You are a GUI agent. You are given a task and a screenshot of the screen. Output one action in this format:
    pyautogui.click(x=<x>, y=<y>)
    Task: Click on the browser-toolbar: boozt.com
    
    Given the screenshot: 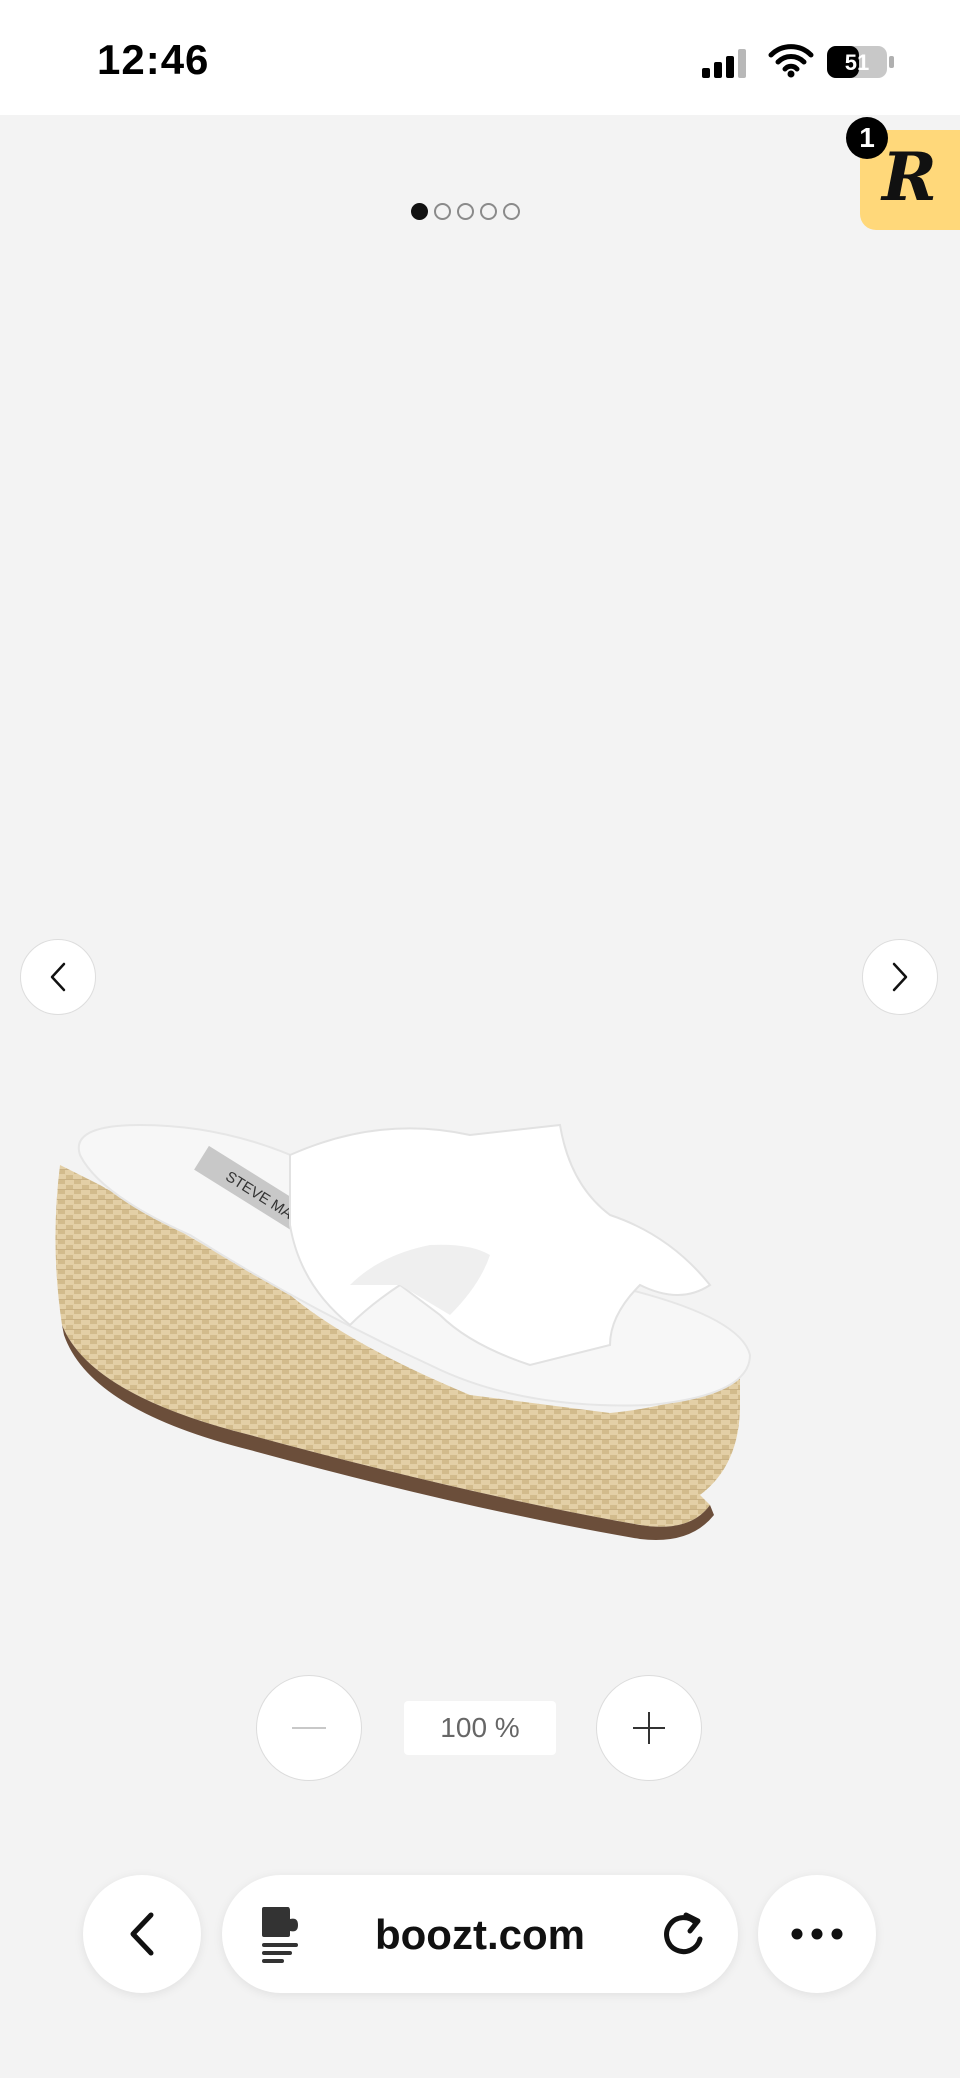 What is the action you would take?
    pyautogui.click(x=480, y=1935)
    